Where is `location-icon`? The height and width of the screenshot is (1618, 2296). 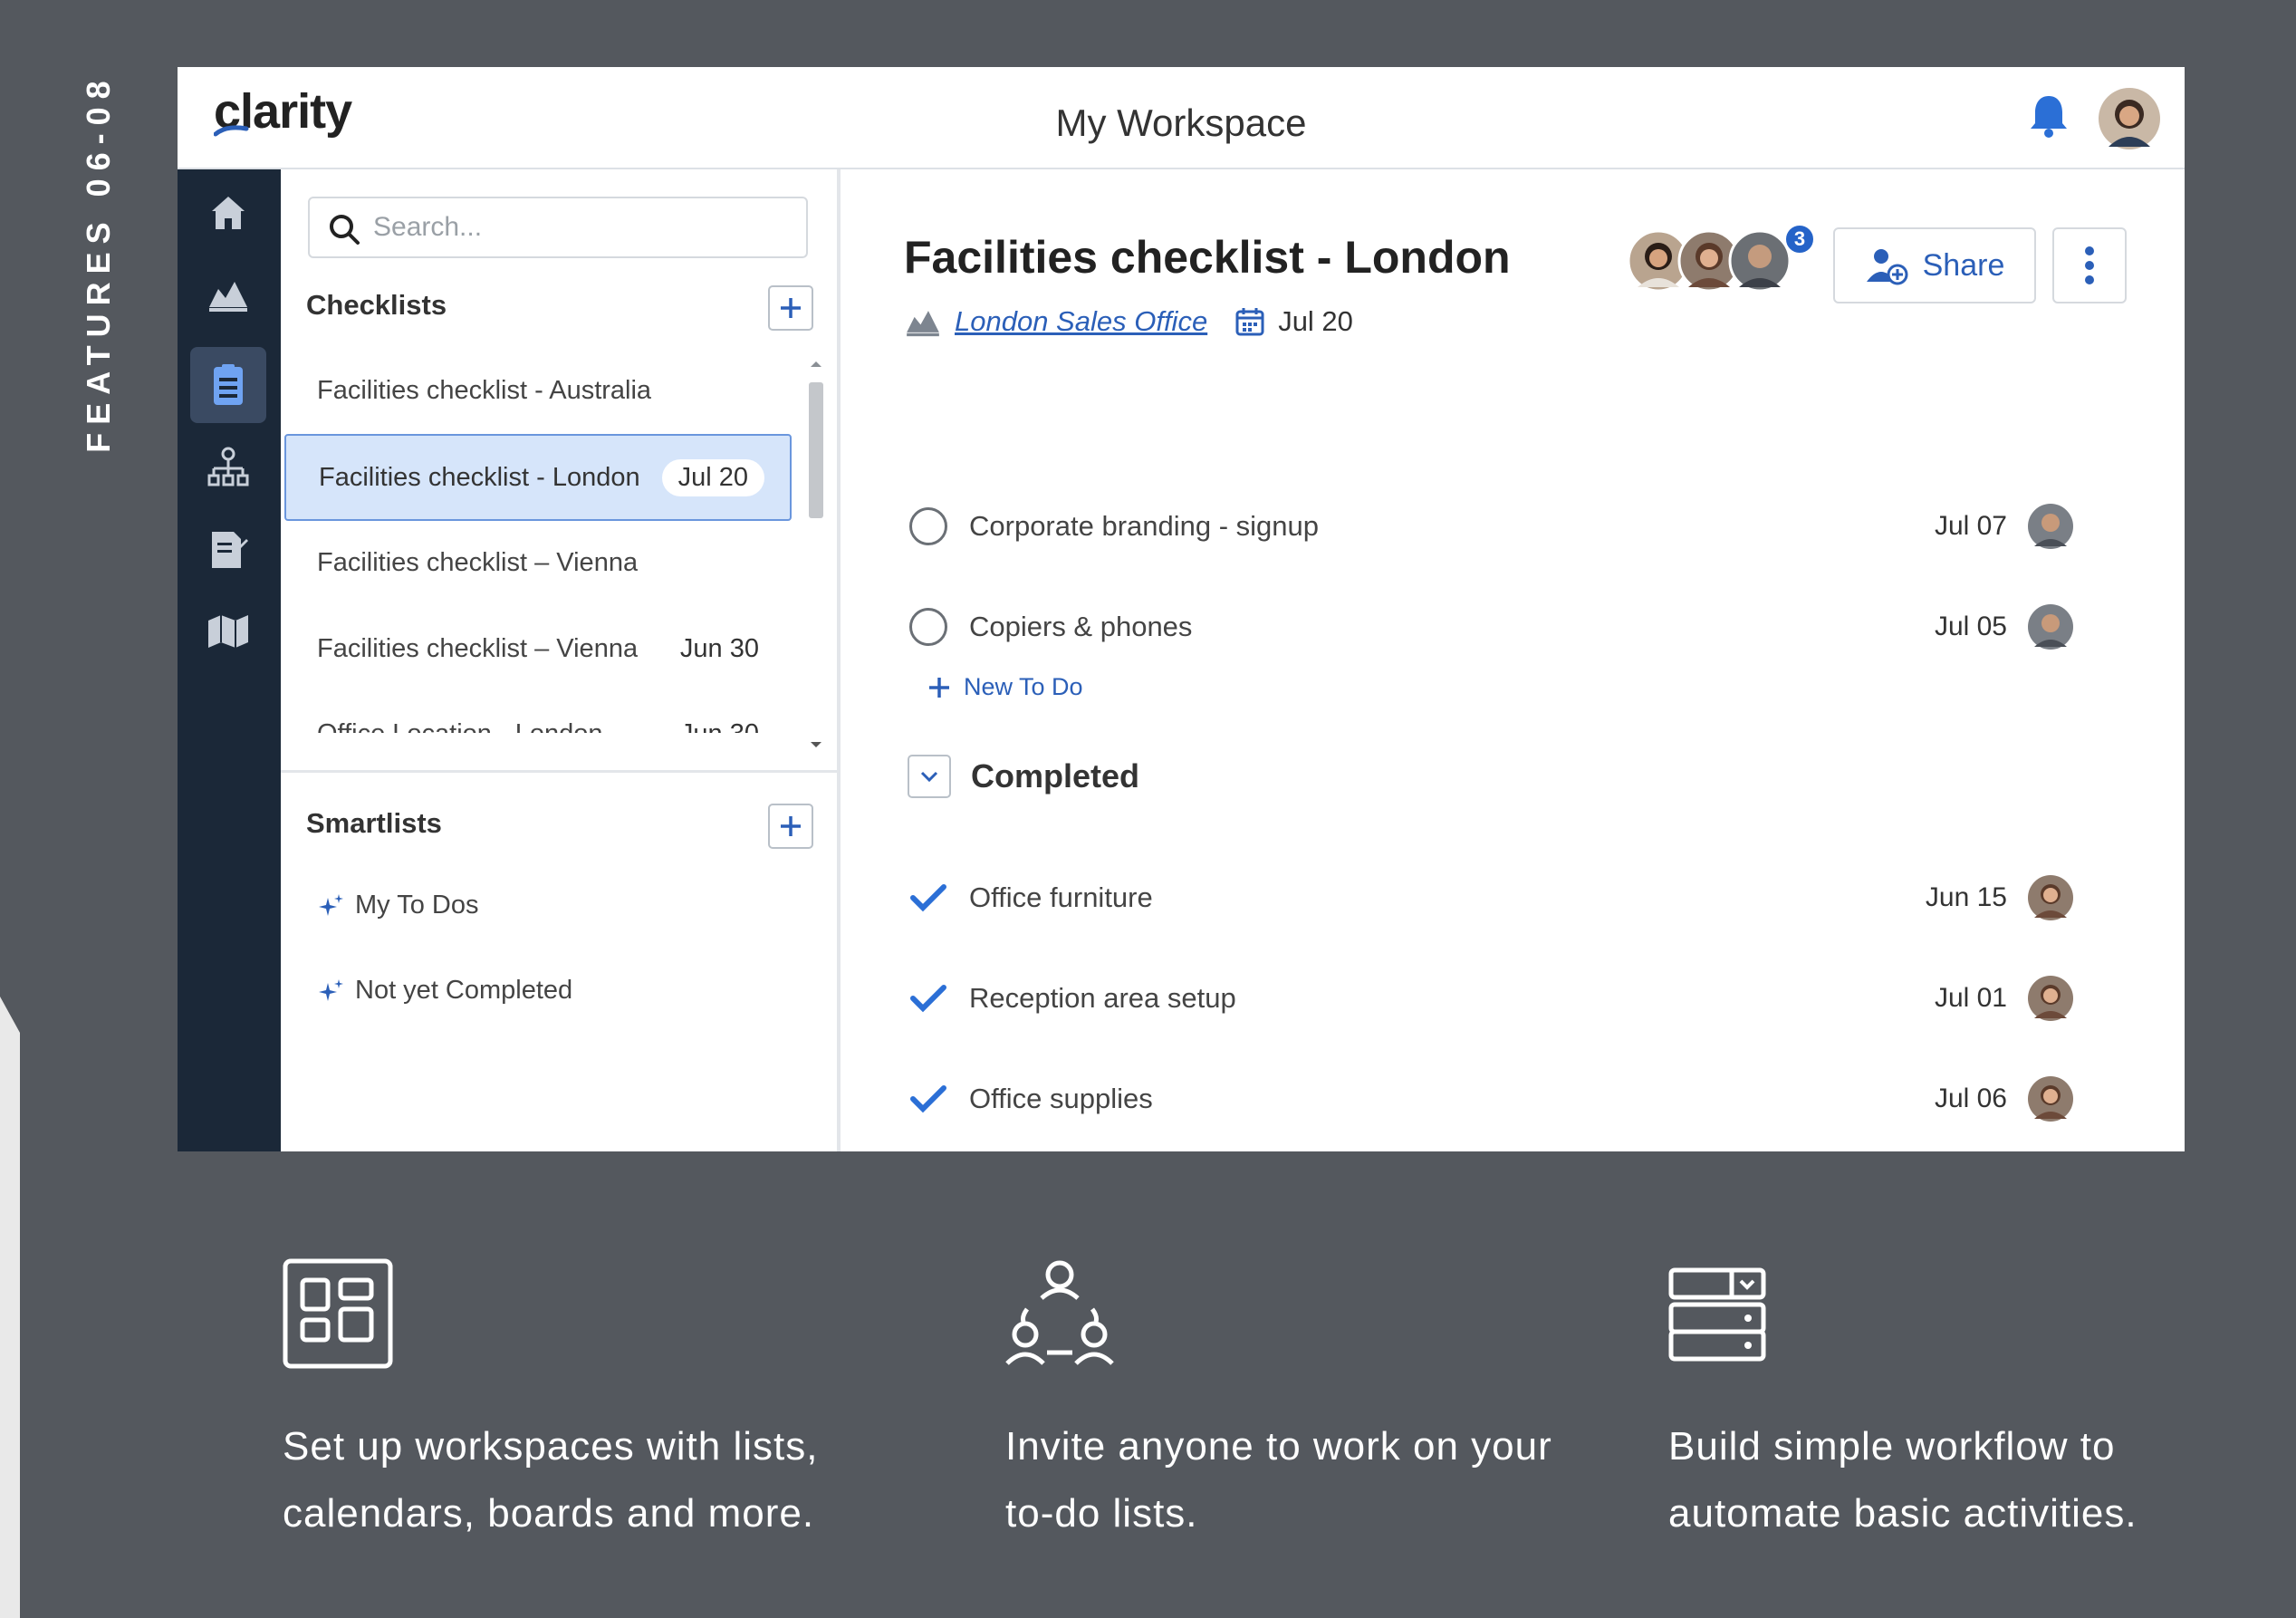
location-icon is located at coordinates (923, 324).